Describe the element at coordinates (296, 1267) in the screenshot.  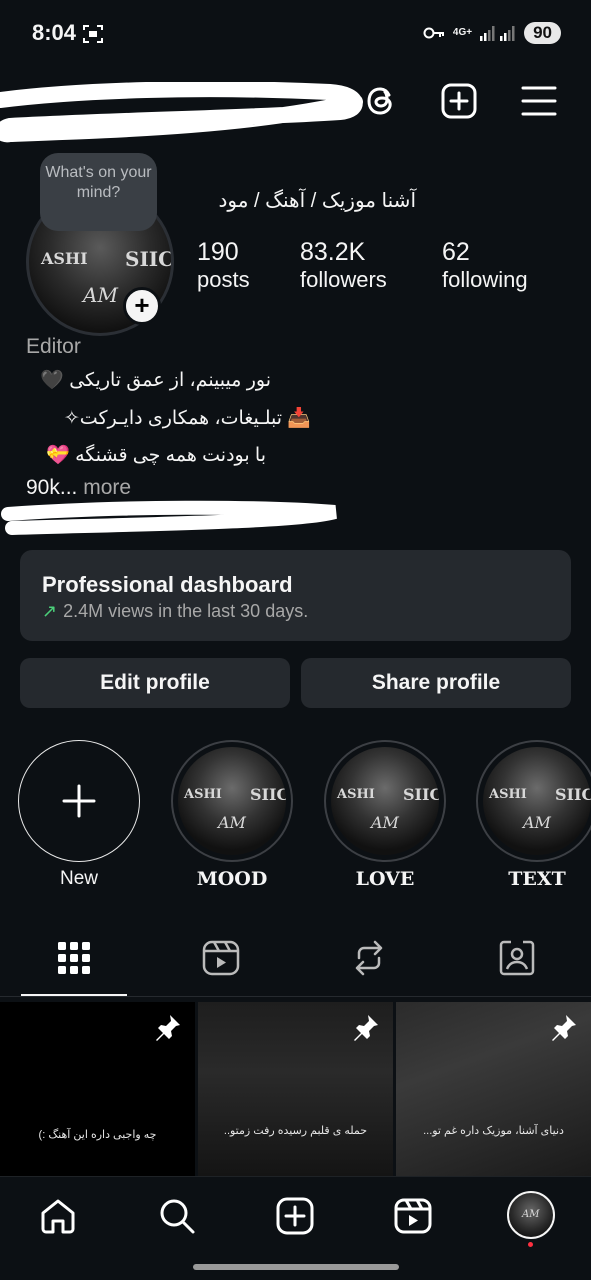
I see `home-indicator` at that location.